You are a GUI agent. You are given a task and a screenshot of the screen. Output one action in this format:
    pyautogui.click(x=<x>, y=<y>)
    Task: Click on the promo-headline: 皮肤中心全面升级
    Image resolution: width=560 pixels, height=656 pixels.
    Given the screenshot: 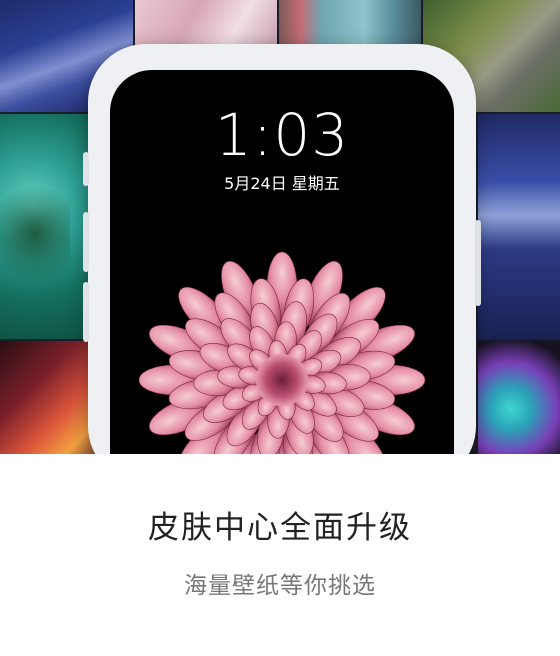 What is the action you would take?
    pyautogui.click(x=280, y=528)
    